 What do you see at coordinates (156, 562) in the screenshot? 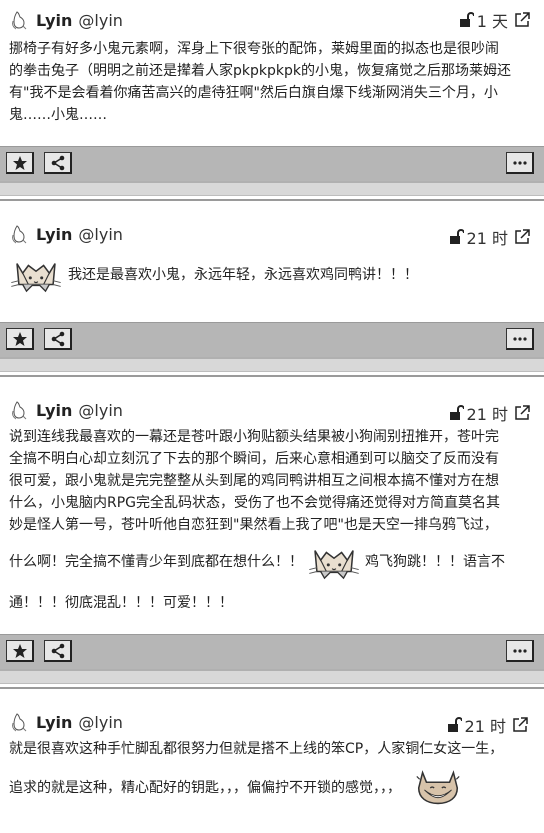
I see `post-line: 什么啊！完全搞不懂青少年到底都在想什么！！` at bounding box center [156, 562].